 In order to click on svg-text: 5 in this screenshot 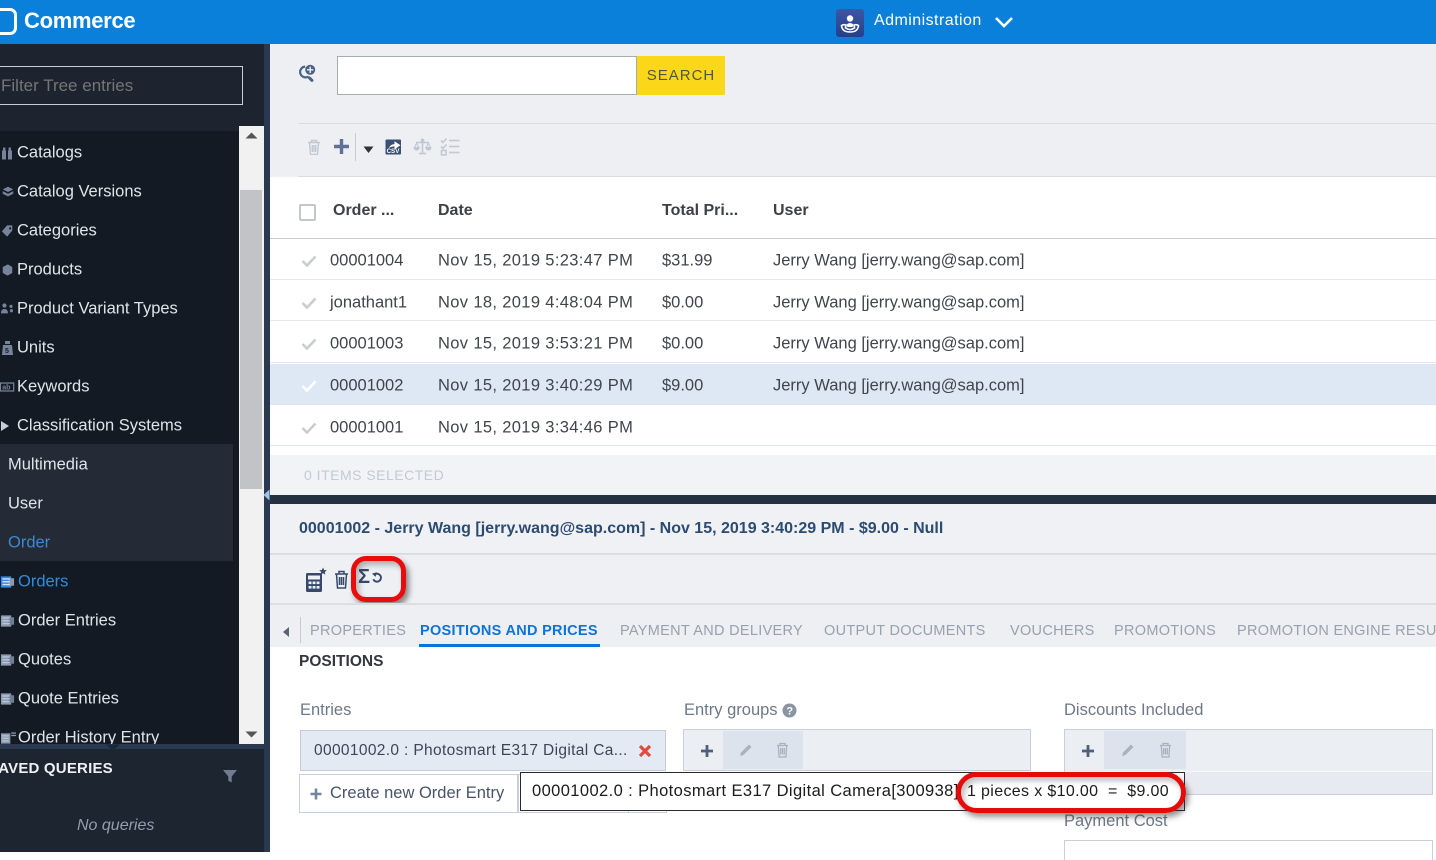, I will do `click(7, 351)`.